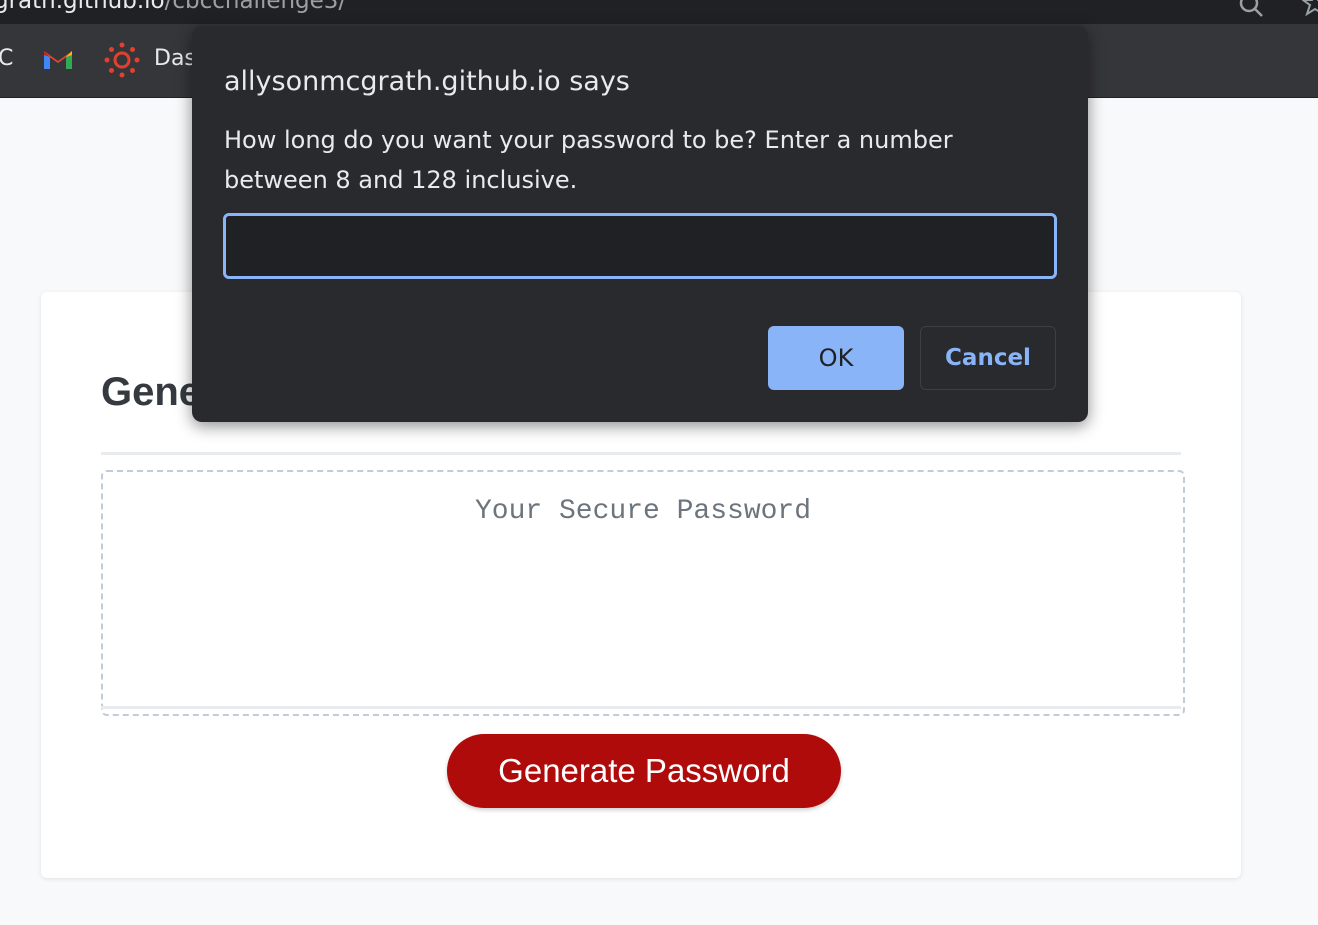 The height and width of the screenshot is (925, 1318). What do you see at coordinates (82, 7) in the screenshot?
I see `url-host: grath.github.io` at bounding box center [82, 7].